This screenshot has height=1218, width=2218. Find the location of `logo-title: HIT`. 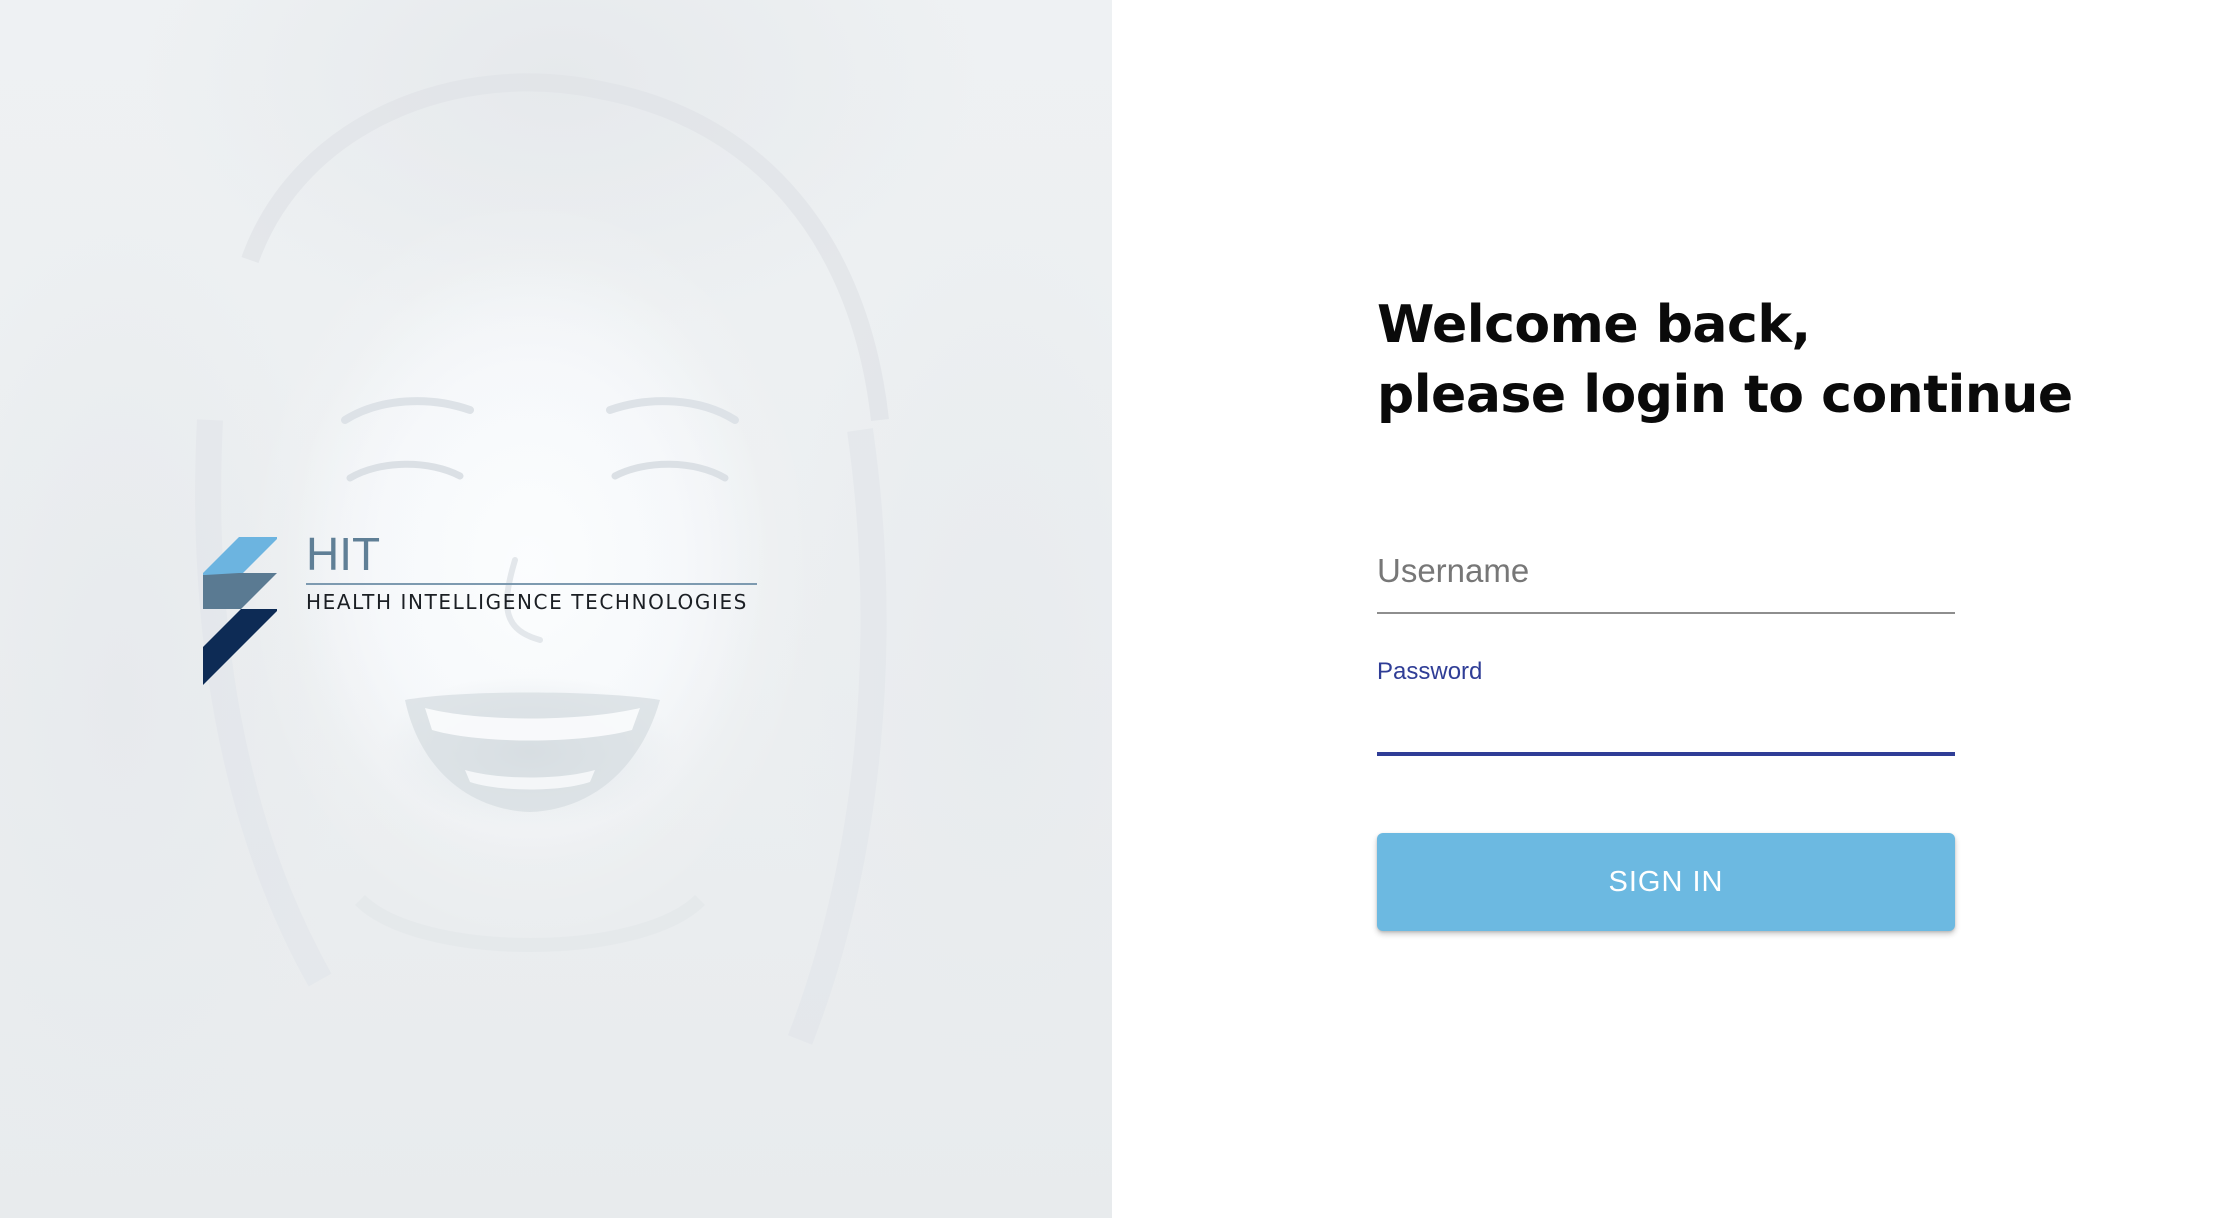

logo-title: HIT is located at coordinates (343, 554).